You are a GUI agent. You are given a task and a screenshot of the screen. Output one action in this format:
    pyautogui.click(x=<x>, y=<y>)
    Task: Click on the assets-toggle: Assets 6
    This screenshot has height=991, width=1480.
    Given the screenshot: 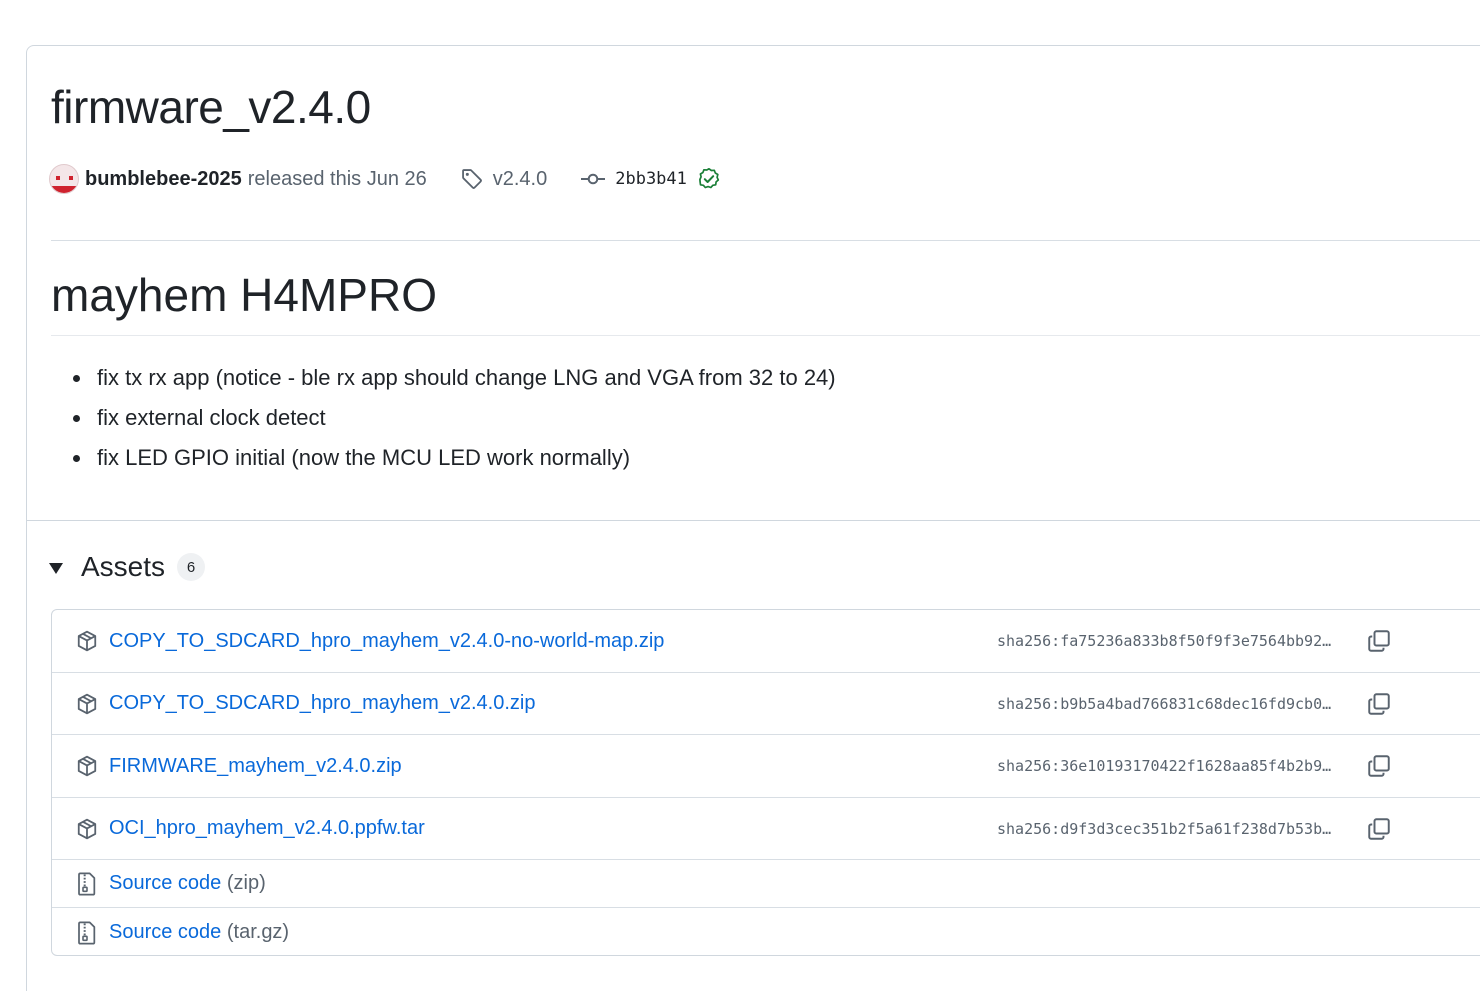 What is the action you would take?
    pyautogui.click(x=127, y=567)
    